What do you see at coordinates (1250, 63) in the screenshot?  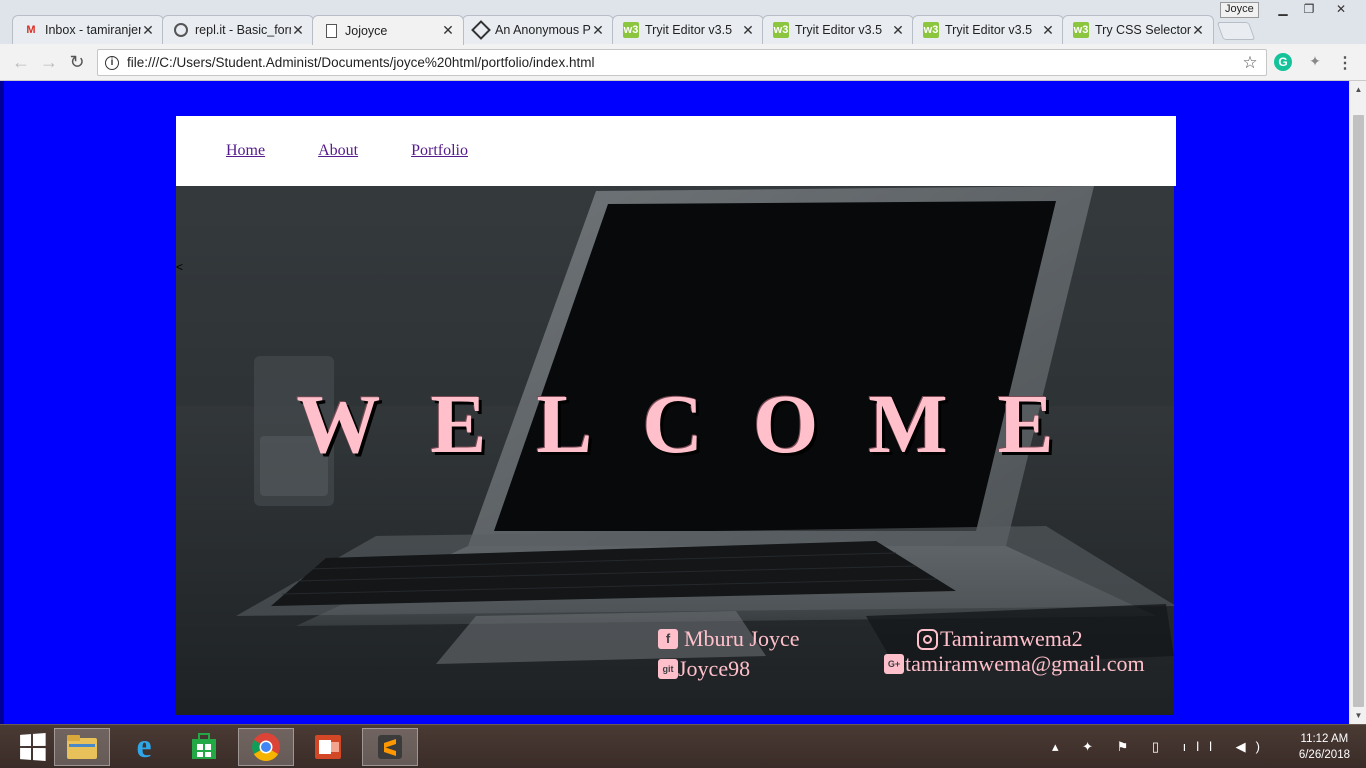 I see `bookmark-star-icon: ☆` at bounding box center [1250, 63].